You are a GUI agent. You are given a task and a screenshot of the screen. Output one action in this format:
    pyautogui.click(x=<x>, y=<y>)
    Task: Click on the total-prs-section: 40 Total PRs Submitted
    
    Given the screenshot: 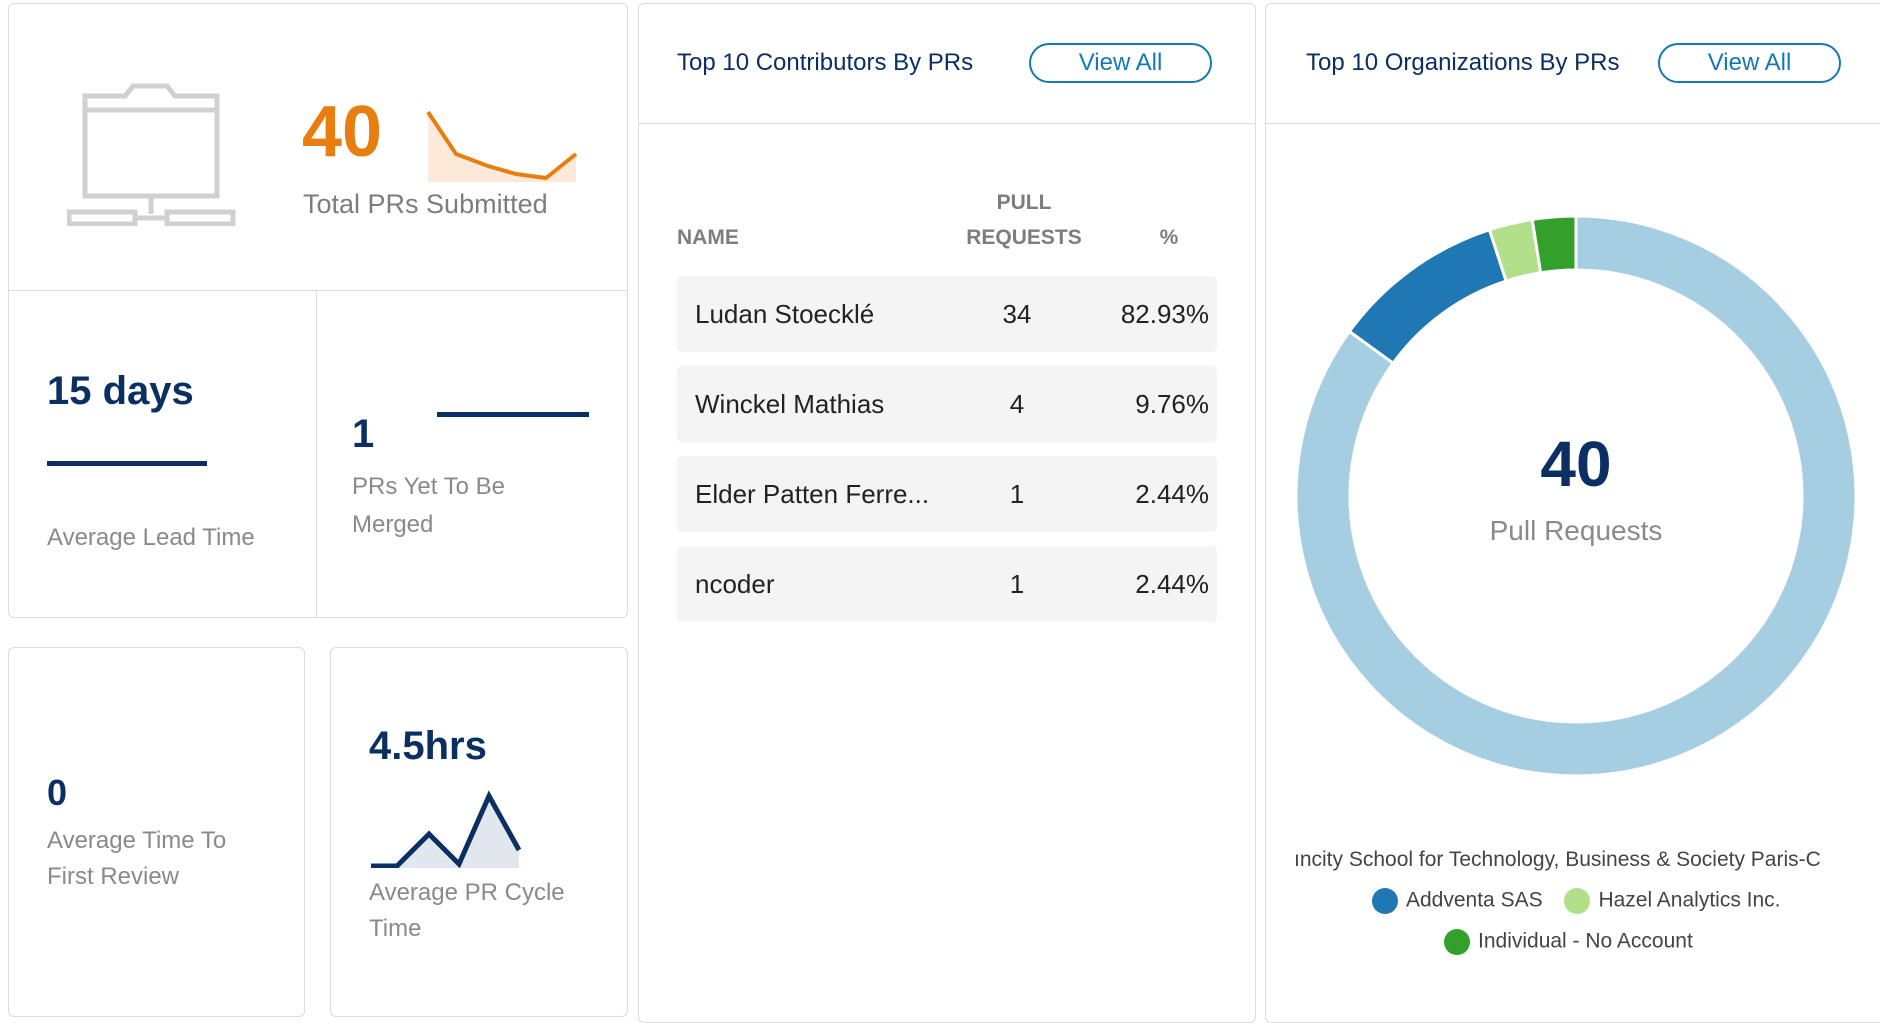 What is the action you would take?
    pyautogui.click(x=318, y=147)
    